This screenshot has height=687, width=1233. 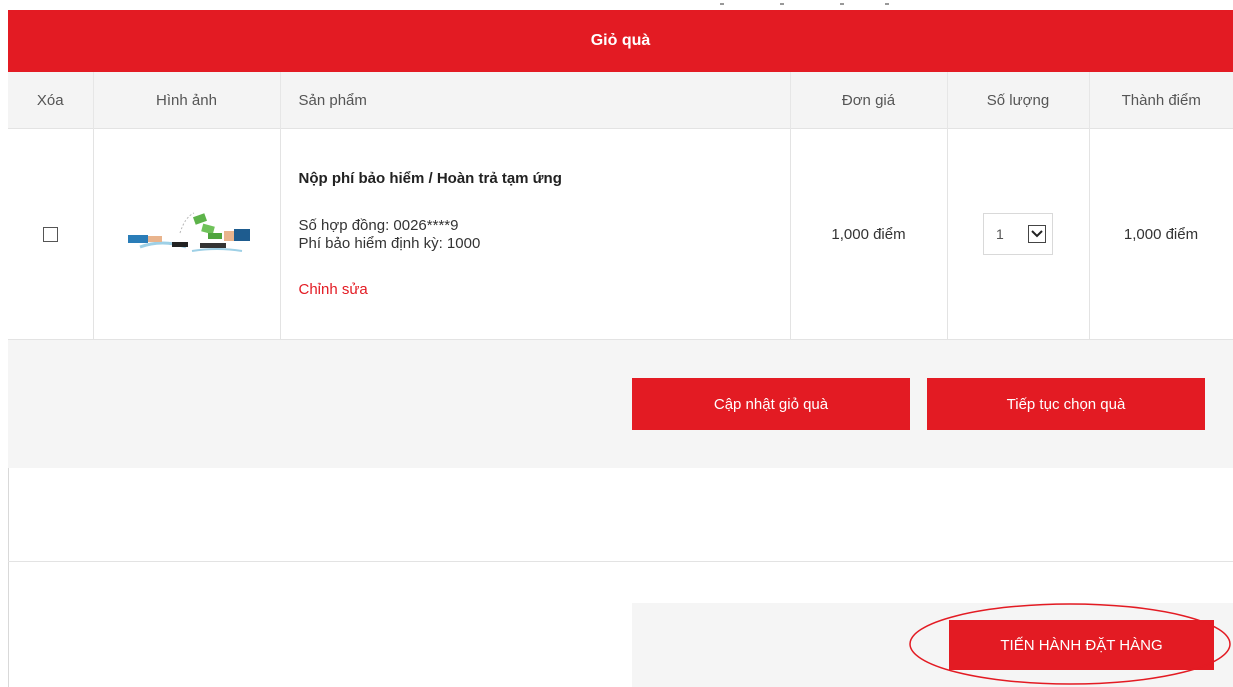 What do you see at coordinates (1000, 234) in the screenshot?
I see `quantity-value: 1` at bounding box center [1000, 234].